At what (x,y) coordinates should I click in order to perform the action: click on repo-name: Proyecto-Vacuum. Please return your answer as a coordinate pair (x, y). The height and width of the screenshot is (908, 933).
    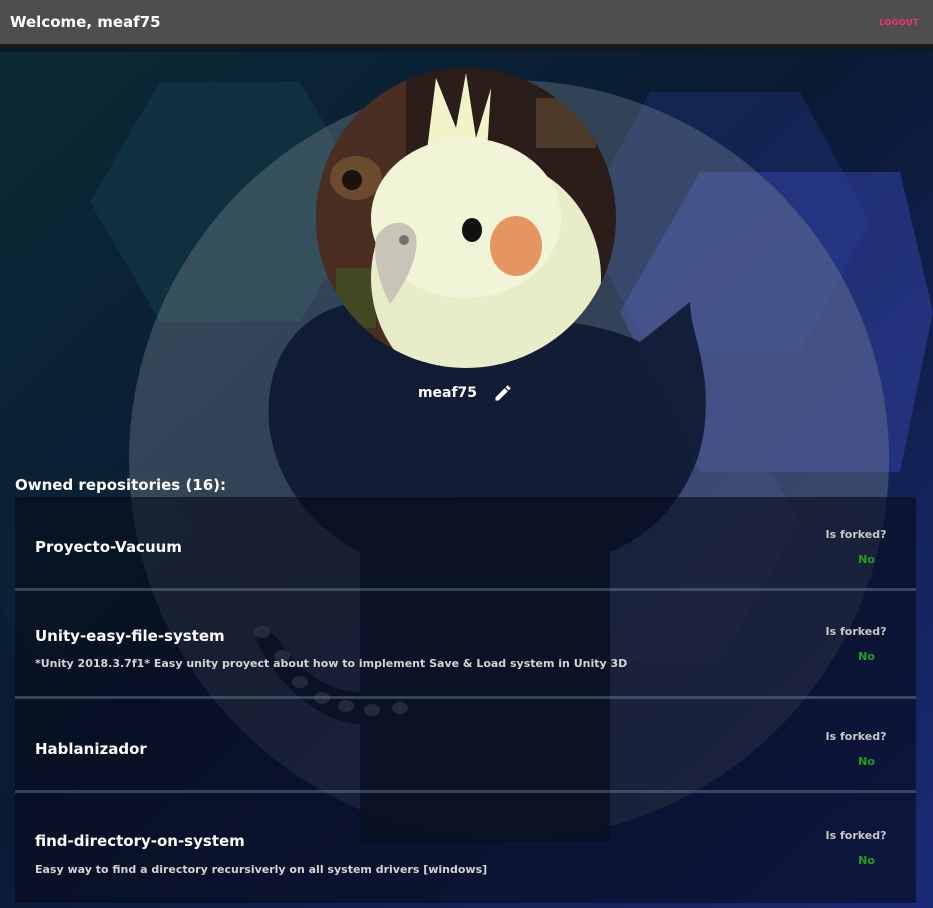
    Looking at the image, I should click on (108, 547).